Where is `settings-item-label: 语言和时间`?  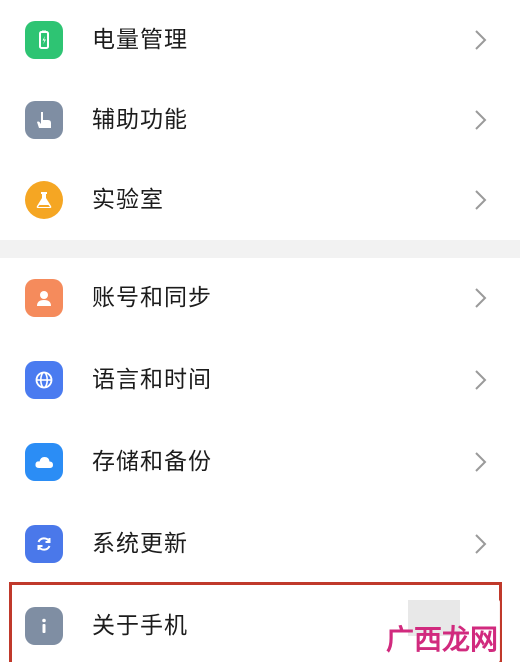
settings-item-label: 语言和时间 is located at coordinates (152, 380).